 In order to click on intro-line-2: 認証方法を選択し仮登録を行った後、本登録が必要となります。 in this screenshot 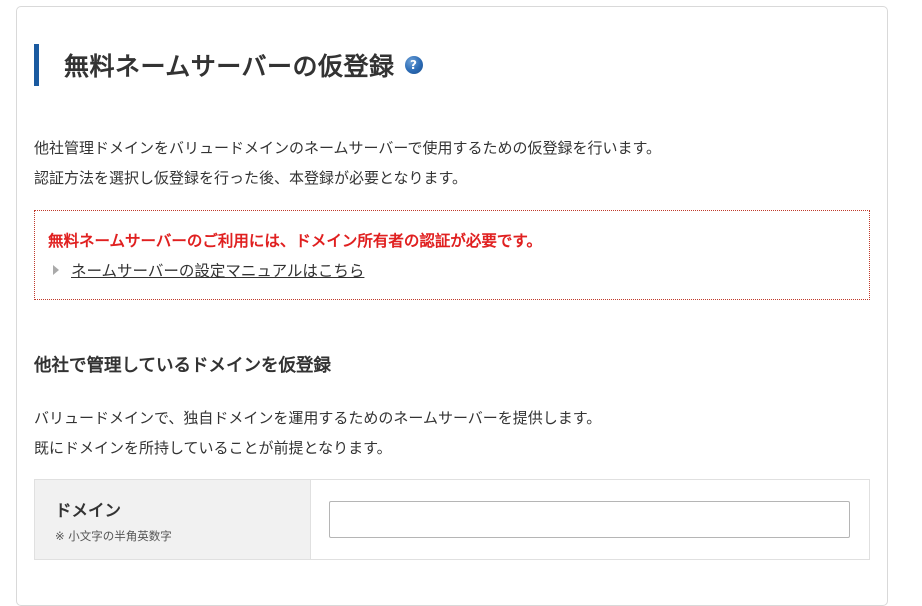, I will do `click(251, 178)`.